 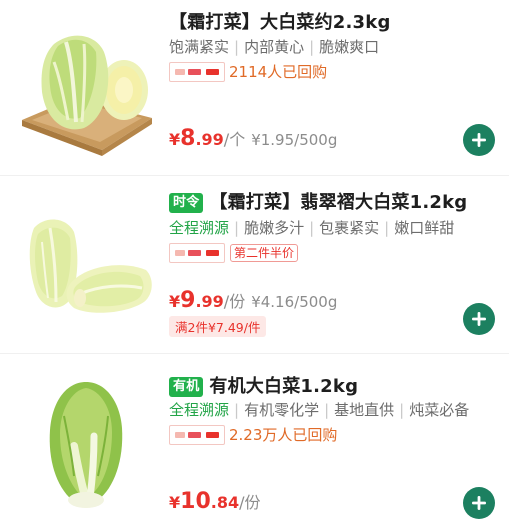 What do you see at coordinates (186, 203) in the screenshot?
I see `seasonal-badge: 时令` at bounding box center [186, 203].